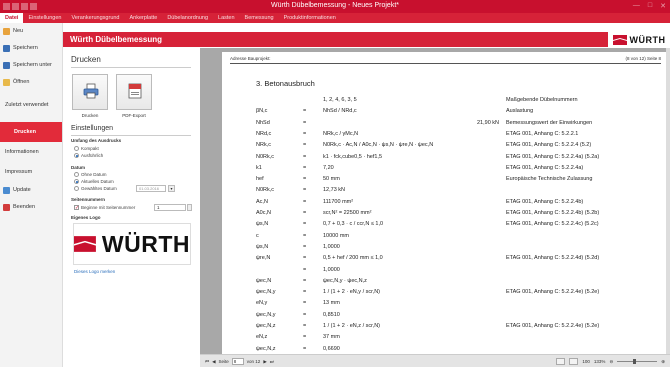 This screenshot has width=670, height=367. What do you see at coordinates (76, 188) in the screenshot?
I see `radio-dot` at bounding box center [76, 188].